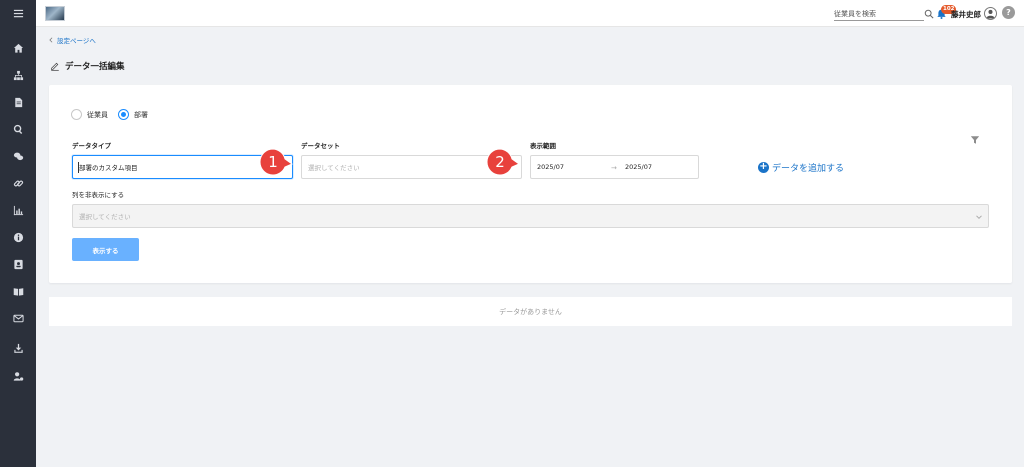 This screenshot has height=467, width=1024. What do you see at coordinates (543, 146) in the screenshot?
I see `display-range-label: 表示範囲` at bounding box center [543, 146].